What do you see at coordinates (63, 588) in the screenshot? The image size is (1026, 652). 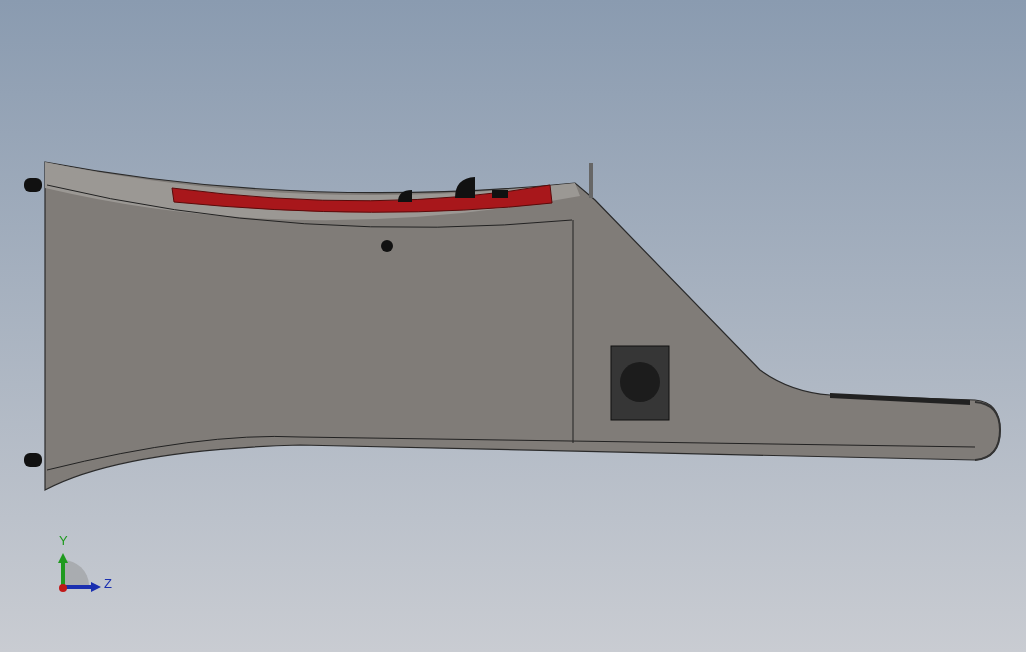 I see `origin-icon` at bounding box center [63, 588].